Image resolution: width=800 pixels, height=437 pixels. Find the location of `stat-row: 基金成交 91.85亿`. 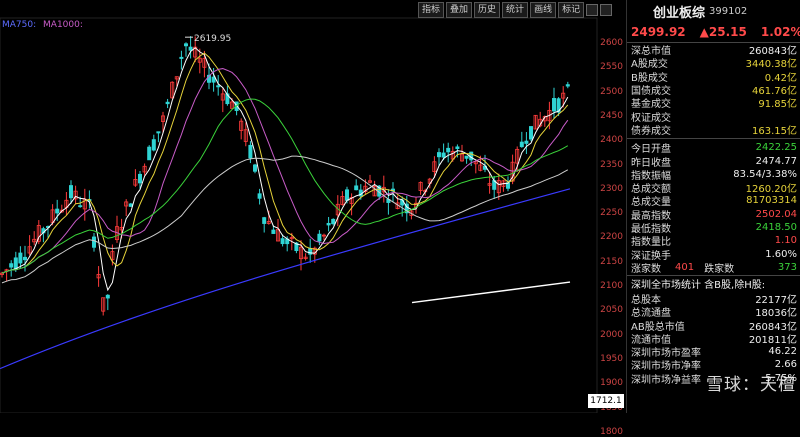

stat-row: 基金成交 91.85亿 is located at coordinates (713, 103).